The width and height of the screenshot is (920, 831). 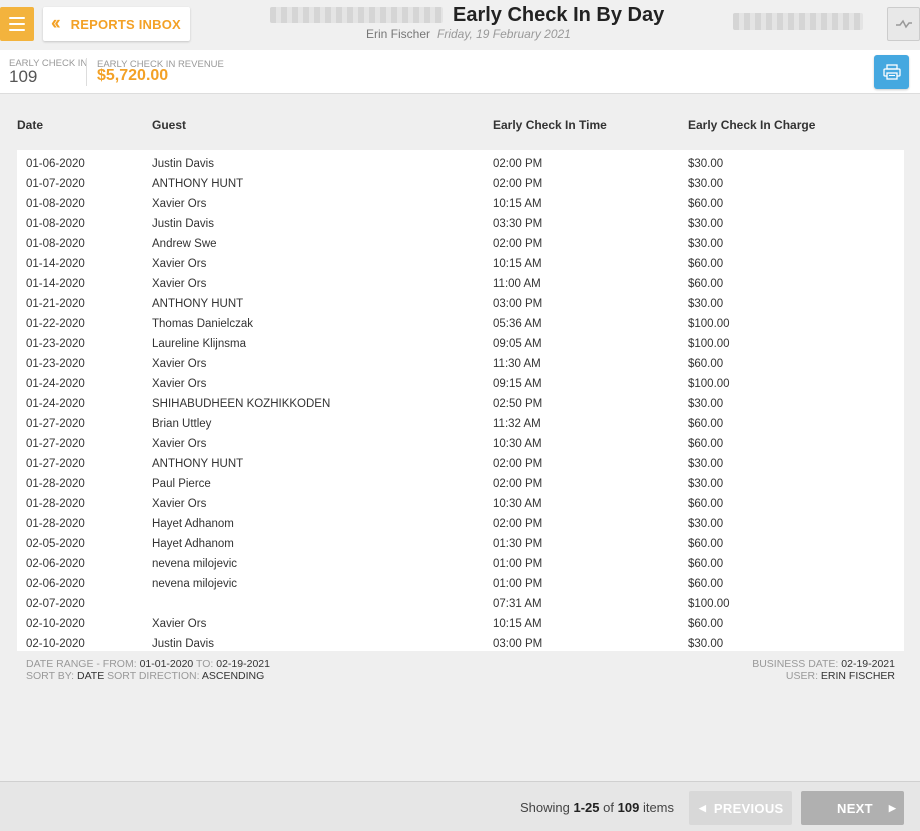 What do you see at coordinates (460, 244) in the screenshot?
I see `table-row: 01-08-2020 Andrew Swe 02:00 PM $30.00` at bounding box center [460, 244].